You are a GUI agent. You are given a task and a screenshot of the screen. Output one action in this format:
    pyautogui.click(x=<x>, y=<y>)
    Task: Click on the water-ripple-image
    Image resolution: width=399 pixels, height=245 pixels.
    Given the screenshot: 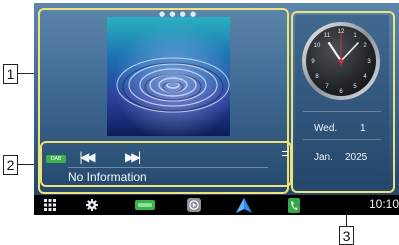 What is the action you would take?
    pyautogui.click(x=168, y=76)
    